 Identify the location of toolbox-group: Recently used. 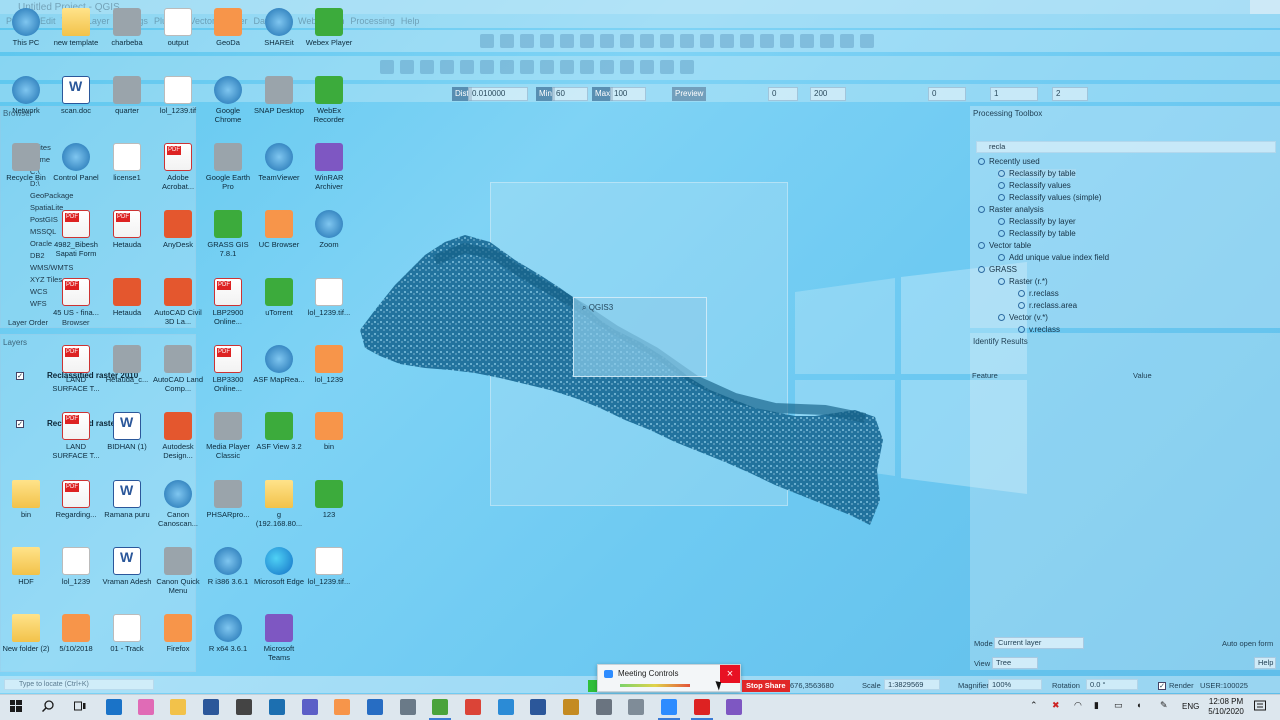
(1009, 161).